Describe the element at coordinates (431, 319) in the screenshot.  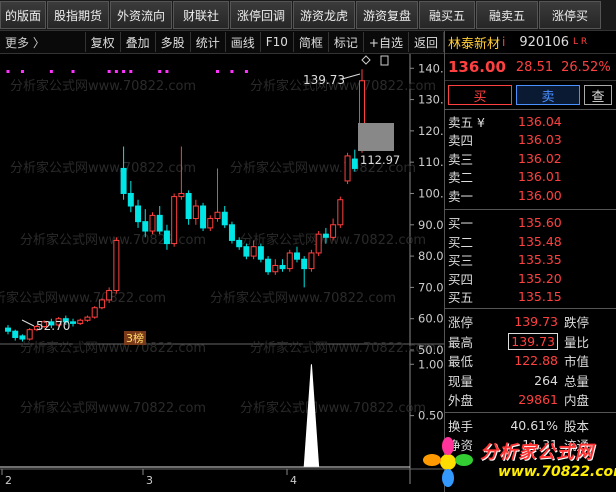
I see `y-axis-label: 60.0` at that location.